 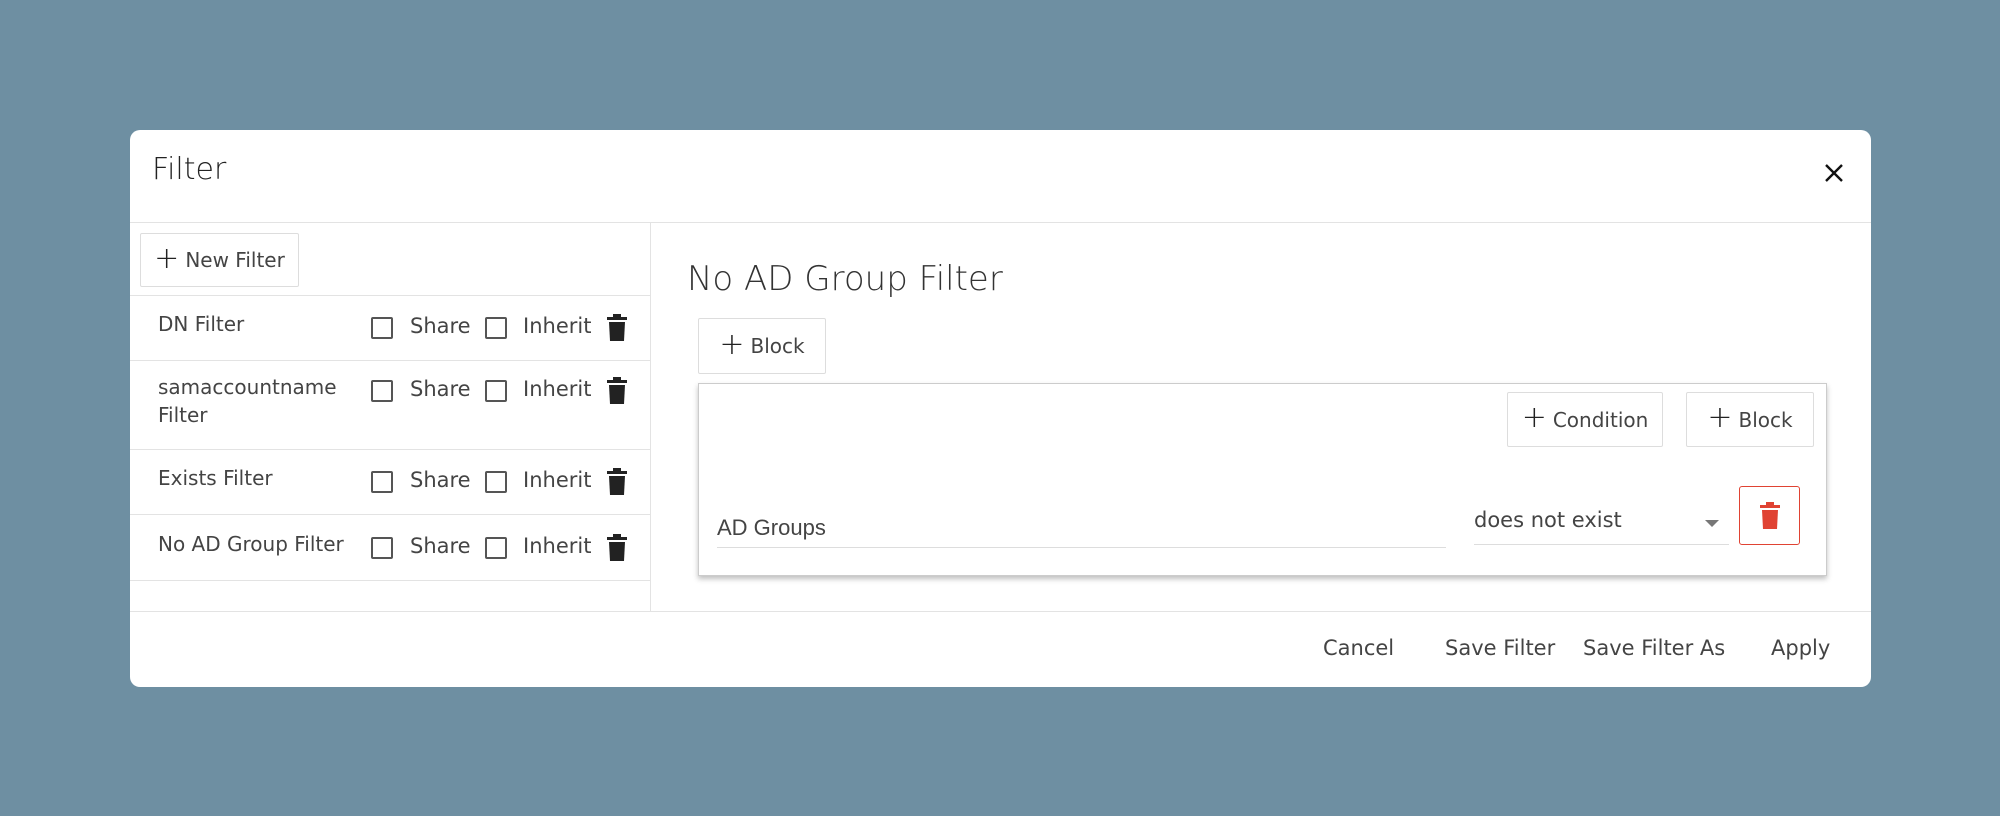 What do you see at coordinates (1654, 648) in the screenshot?
I see `save-filter-as-button: Save Filter As` at bounding box center [1654, 648].